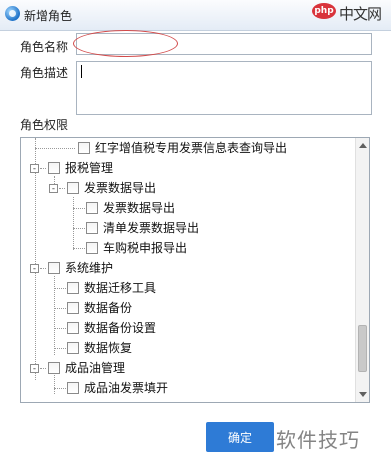  Describe the element at coordinates (44, 73) in the screenshot. I see `role-desc-label: 角色描述` at that location.